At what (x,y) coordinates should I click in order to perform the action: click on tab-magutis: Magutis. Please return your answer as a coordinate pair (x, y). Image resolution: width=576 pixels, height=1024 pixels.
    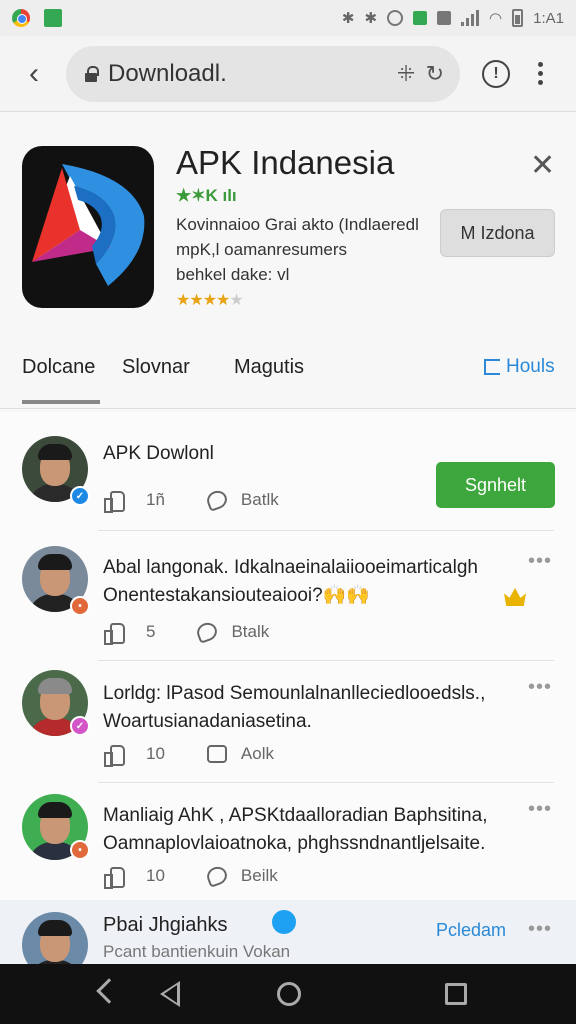
    Looking at the image, I should click on (269, 367).